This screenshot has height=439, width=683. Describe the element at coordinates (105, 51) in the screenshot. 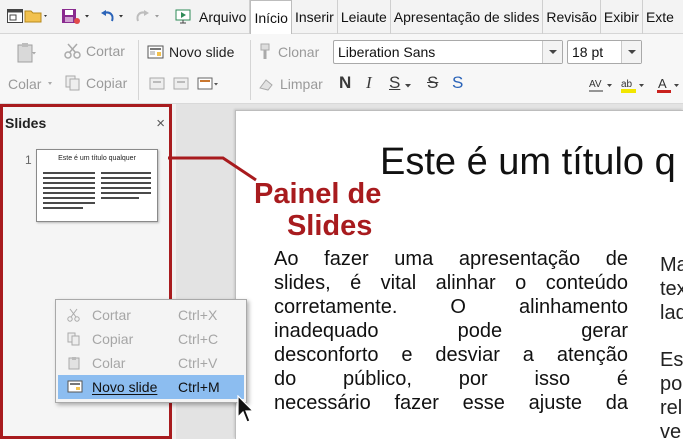

I see `cut-label: Cortar` at that location.